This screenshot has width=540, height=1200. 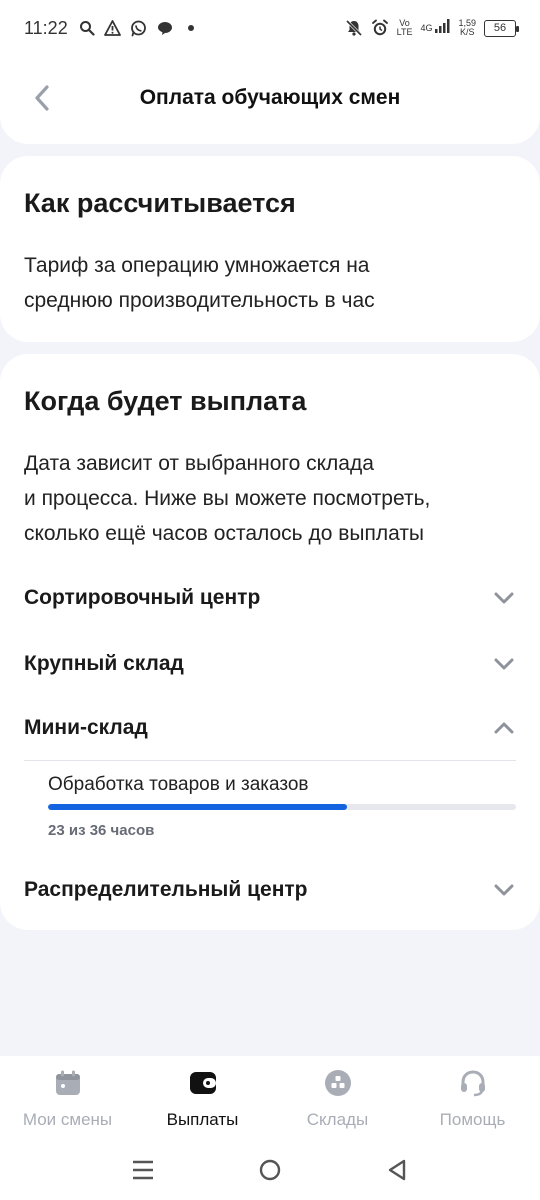 I want to click on status-time: 11:22, so click(x=46, y=27).